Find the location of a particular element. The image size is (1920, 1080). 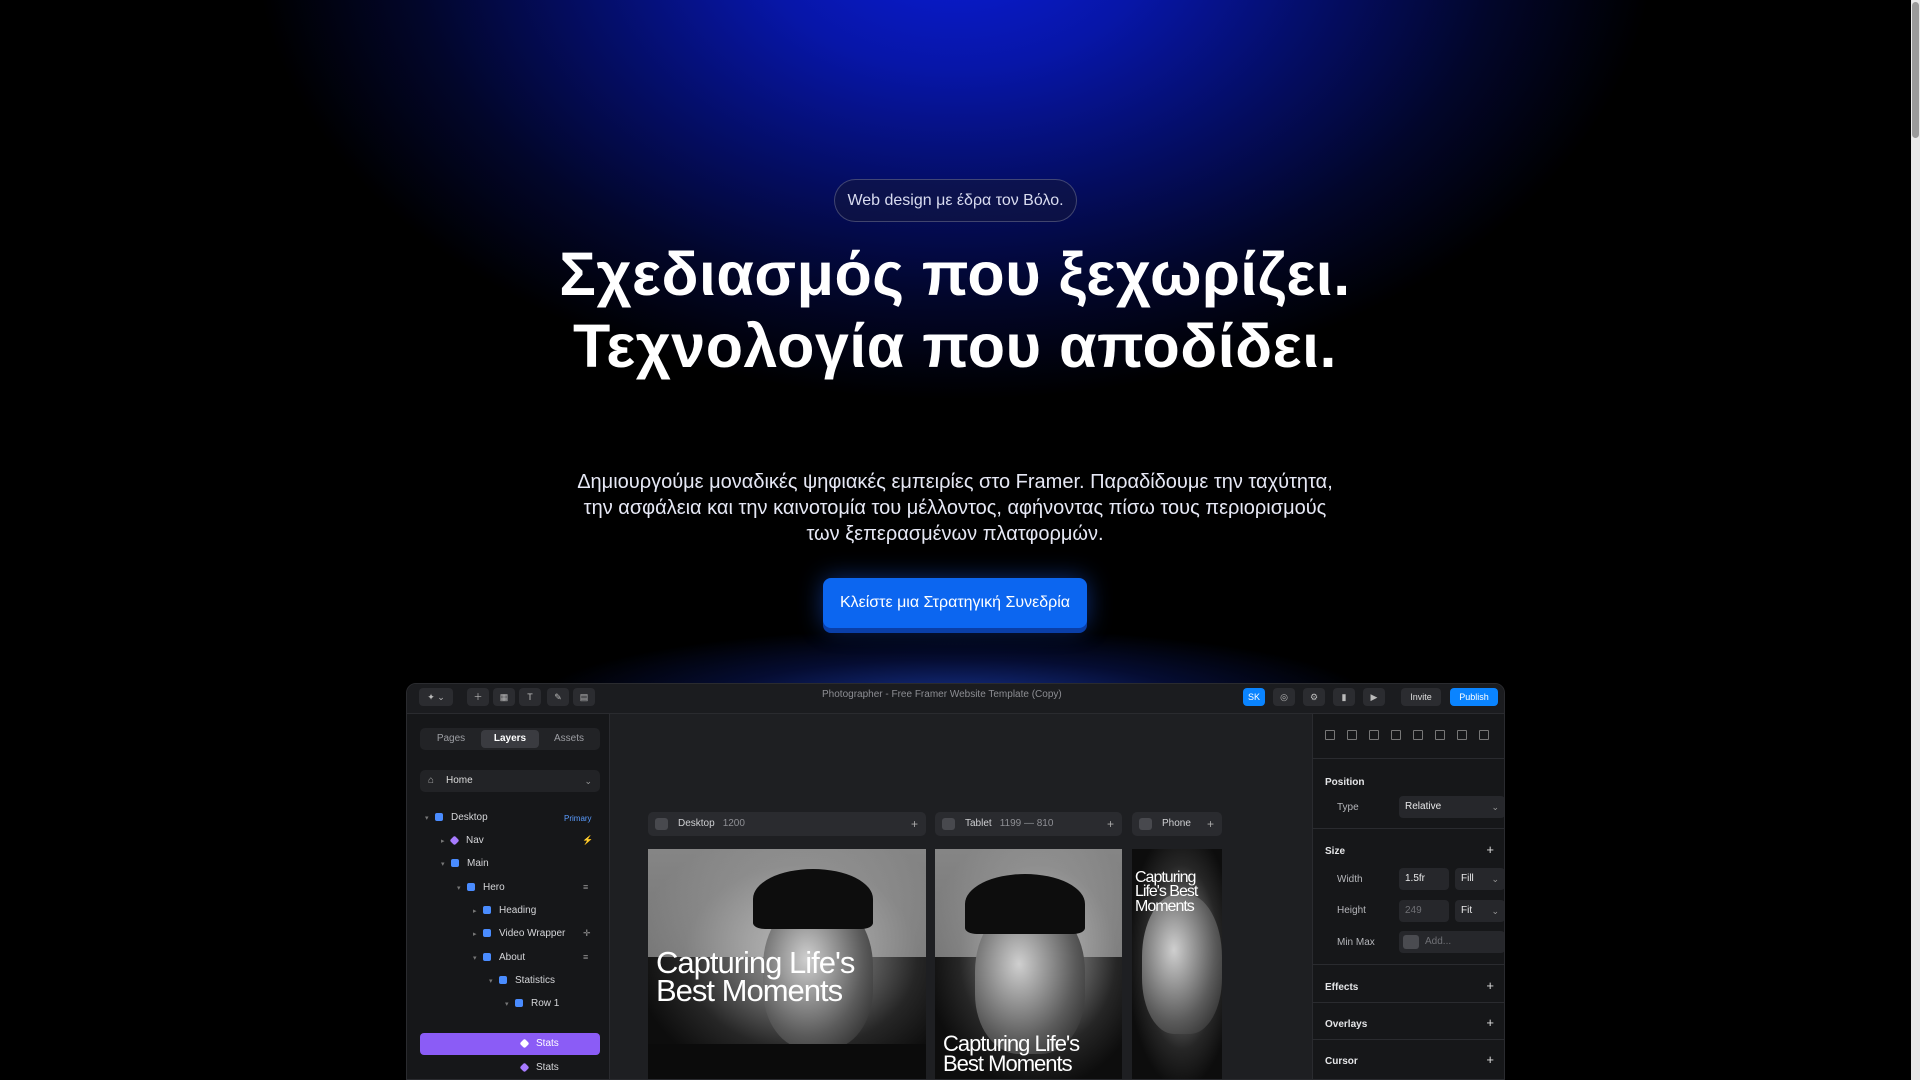

layout-icon: ▦ is located at coordinates (504, 697).